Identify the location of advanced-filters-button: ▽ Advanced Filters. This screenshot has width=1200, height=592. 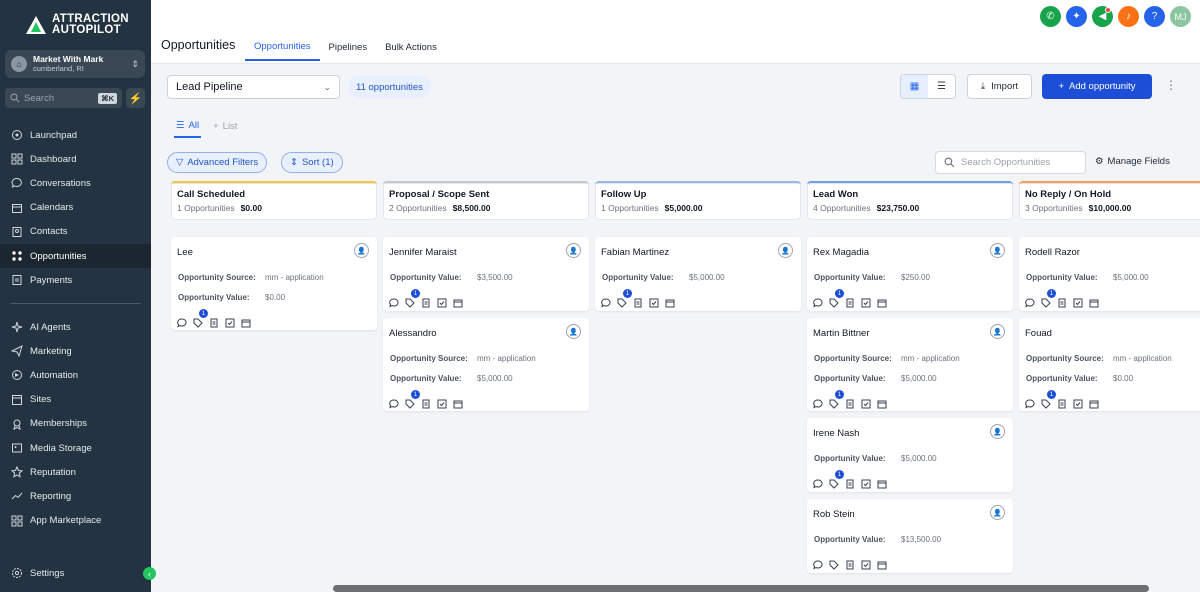
(217, 162).